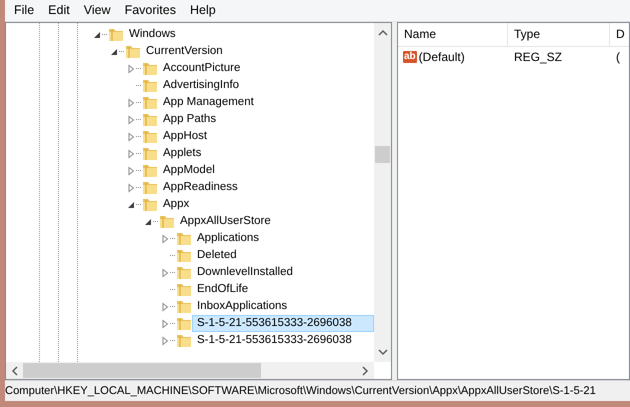 Image resolution: width=630 pixels, height=407 pixels. Describe the element at coordinates (189, 119) in the screenshot. I see `tree-item: App Paths` at that location.